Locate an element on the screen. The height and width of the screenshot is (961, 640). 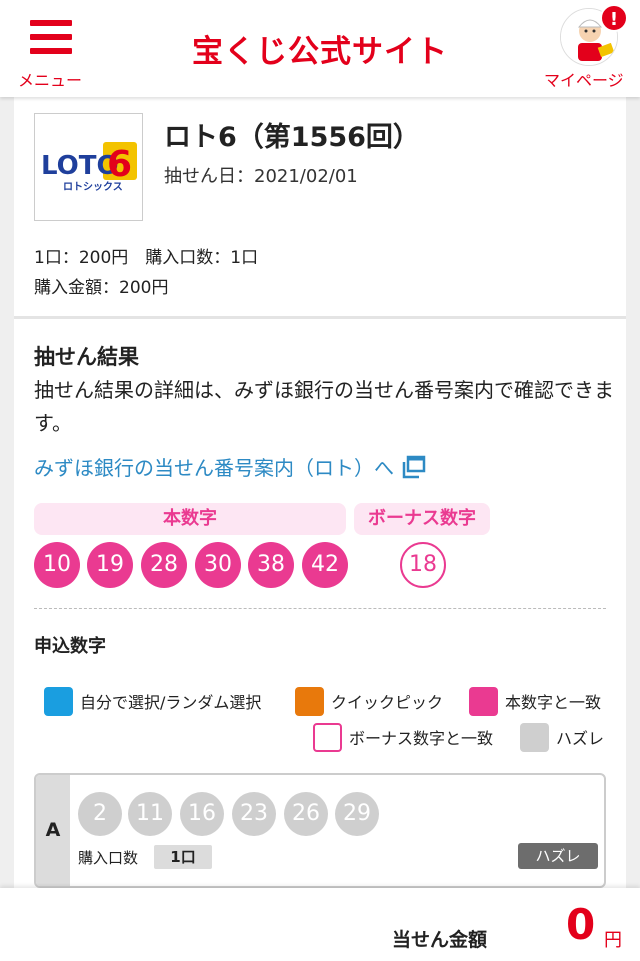
mizuho-link-text: みずほ銀行の当せん番号案内（ロト）へ is located at coordinates (214, 468).